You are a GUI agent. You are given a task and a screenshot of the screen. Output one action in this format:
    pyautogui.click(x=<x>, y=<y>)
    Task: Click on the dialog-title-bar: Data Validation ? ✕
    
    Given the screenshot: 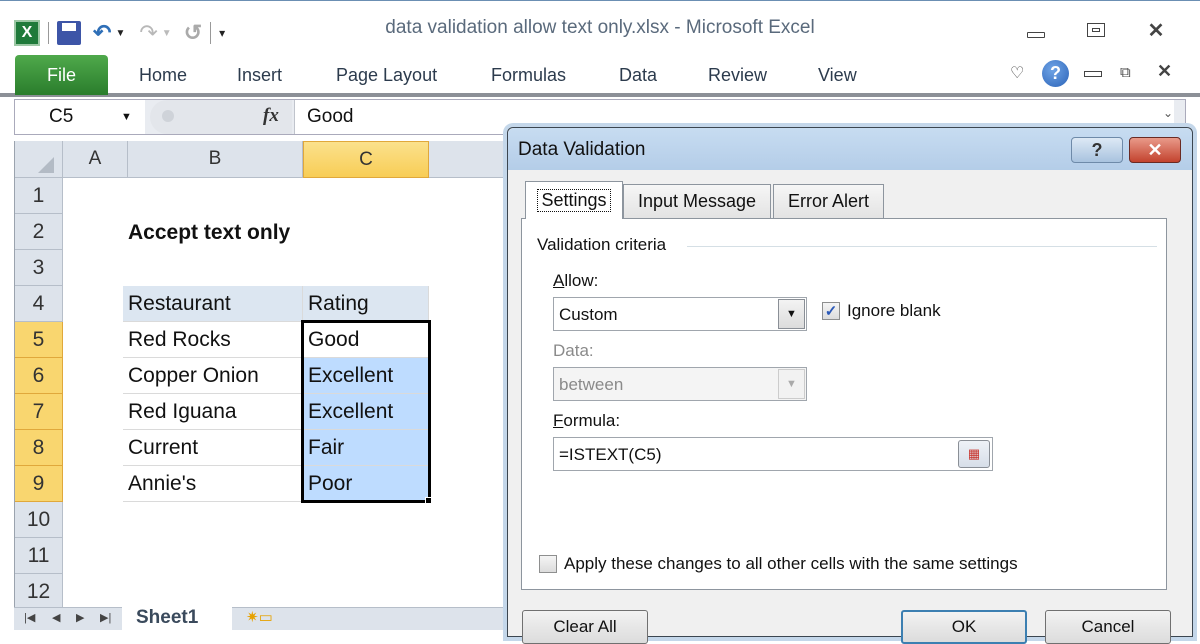 What is the action you would take?
    pyautogui.click(x=850, y=149)
    